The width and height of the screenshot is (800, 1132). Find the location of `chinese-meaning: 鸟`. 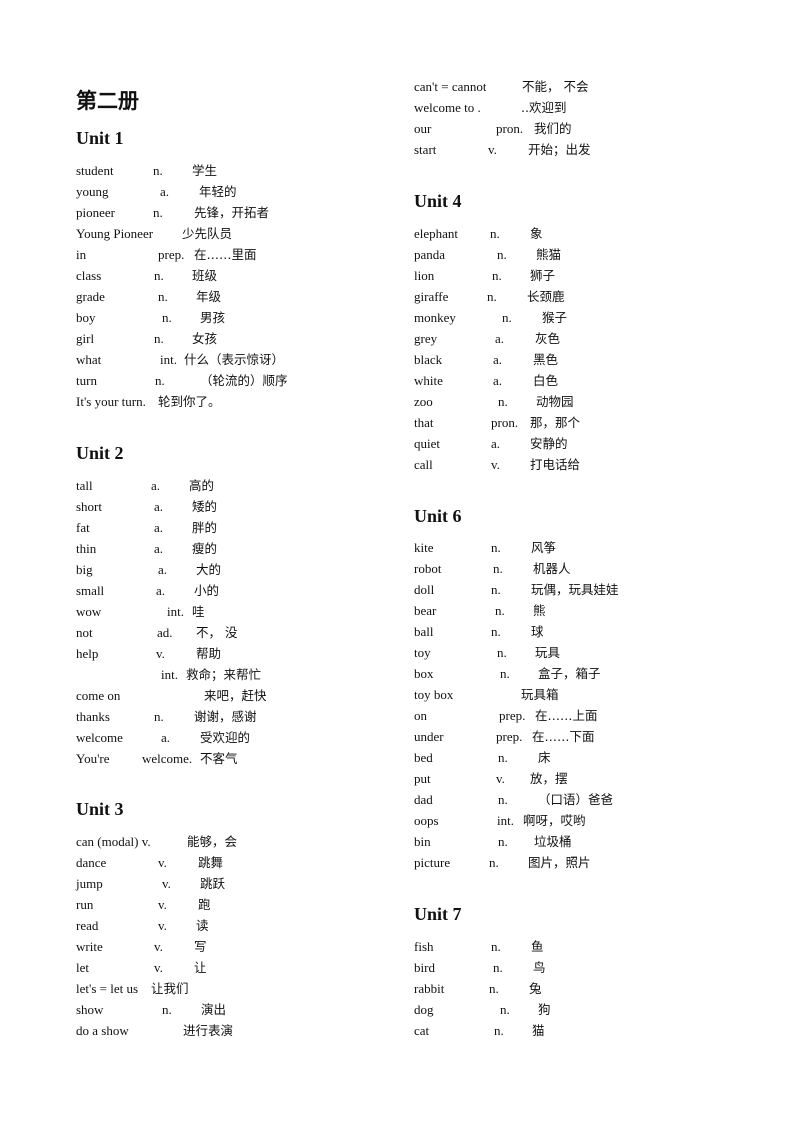

chinese-meaning: 鸟 is located at coordinates (539, 967).